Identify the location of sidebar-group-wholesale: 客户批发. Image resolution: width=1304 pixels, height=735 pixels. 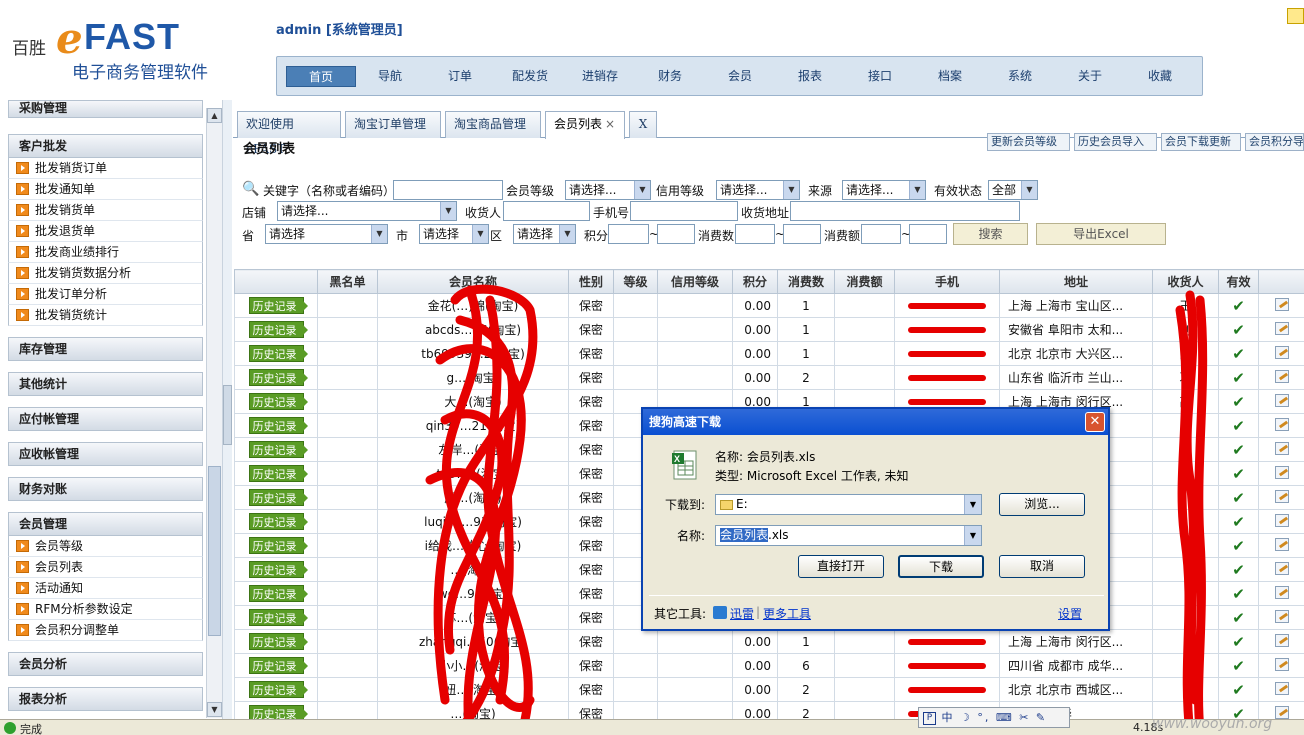
(105, 146).